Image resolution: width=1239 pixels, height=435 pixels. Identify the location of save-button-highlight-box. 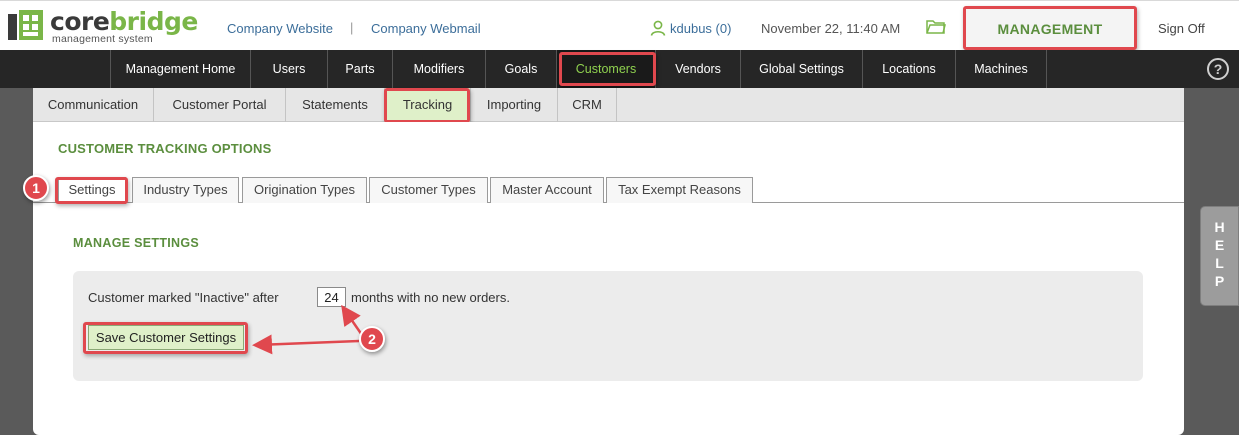
(165, 338).